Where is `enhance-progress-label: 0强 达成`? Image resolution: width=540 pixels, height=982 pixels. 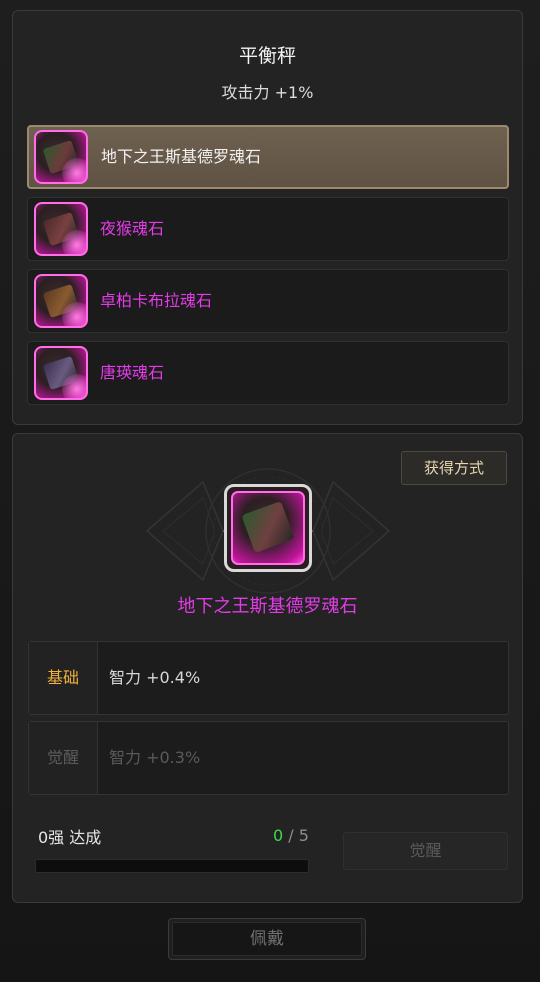
enhance-progress-label: 0强 达成 is located at coordinates (70, 837).